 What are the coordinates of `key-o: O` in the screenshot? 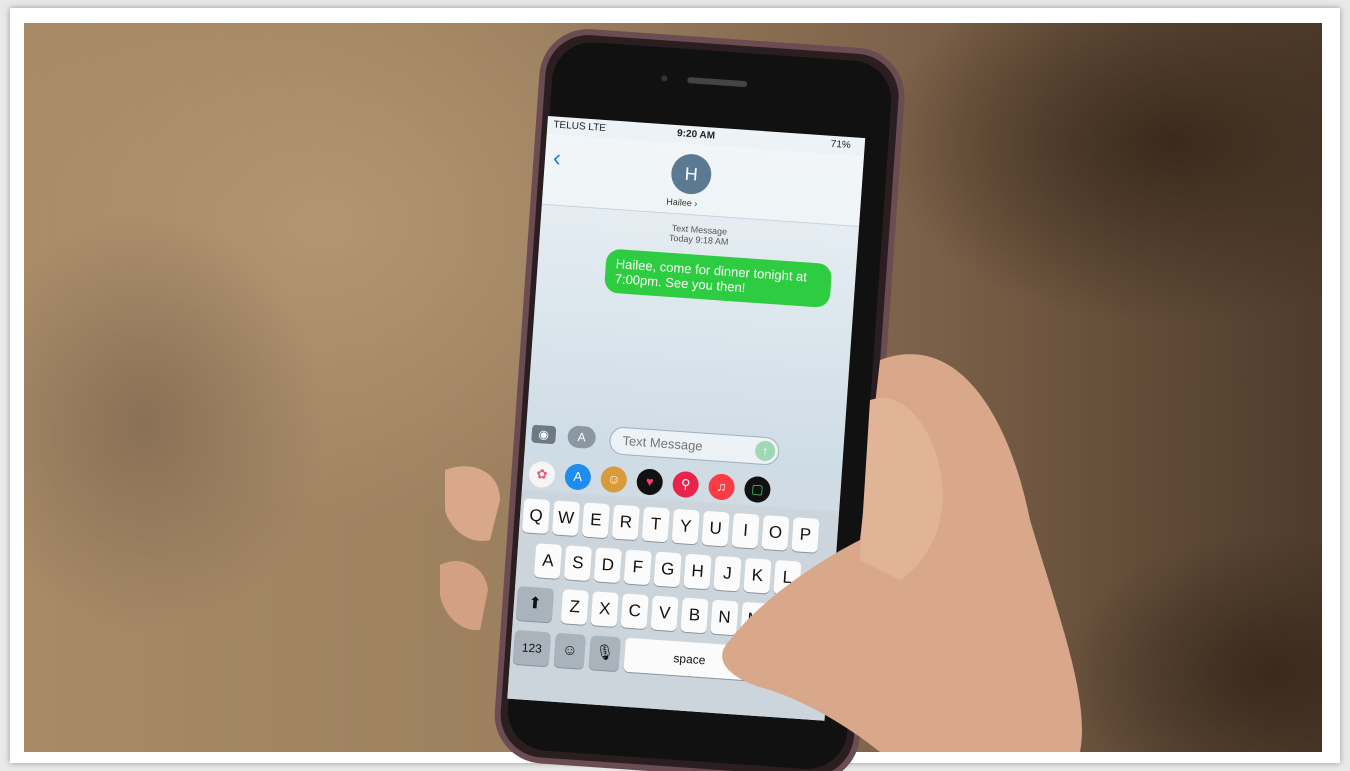 It's located at (775, 533).